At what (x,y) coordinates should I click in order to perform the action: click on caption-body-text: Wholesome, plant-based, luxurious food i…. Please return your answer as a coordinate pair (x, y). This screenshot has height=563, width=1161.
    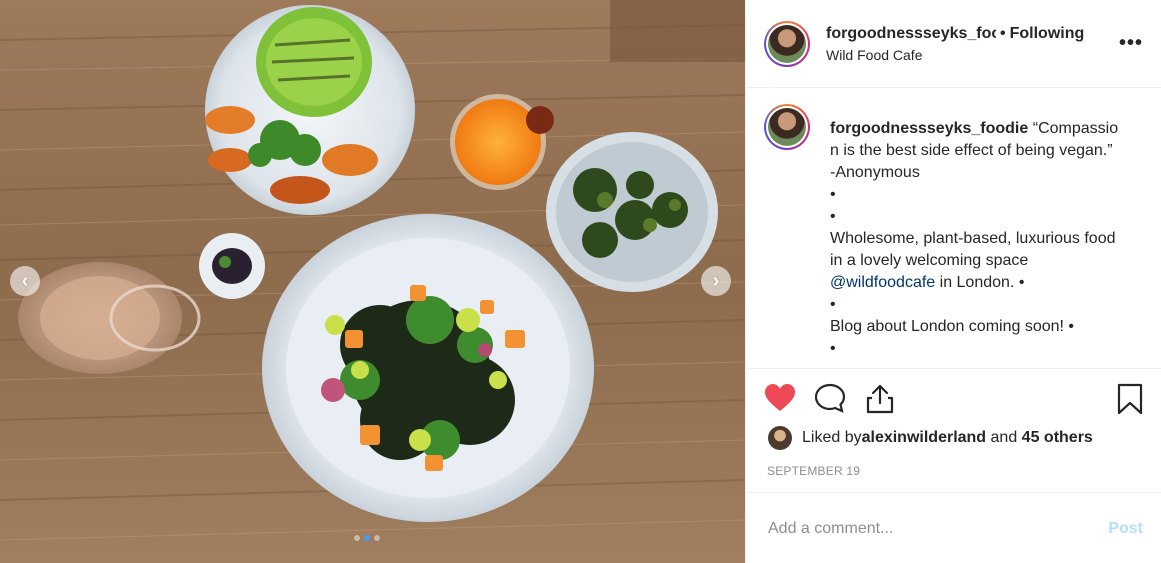
    Looking at the image, I should click on (973, 249).